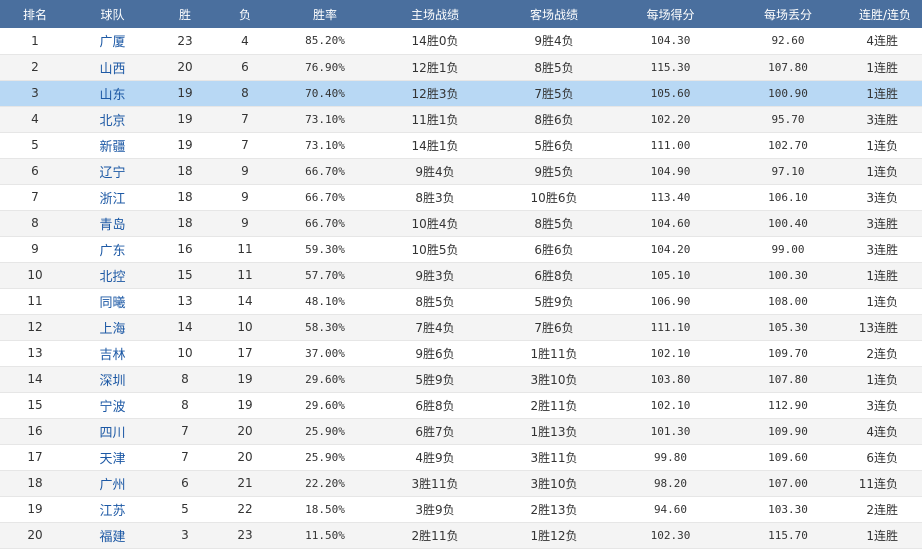 This screenshot has height=549, width=922. I want to click on cell-team: 新疆, so click(112, 145).